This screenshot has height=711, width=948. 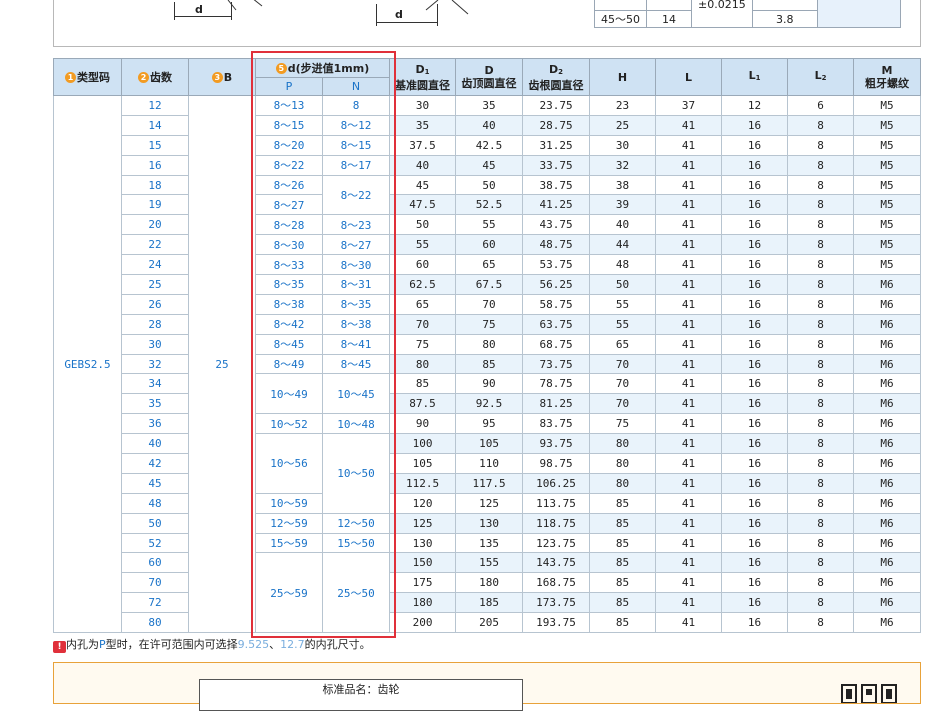 What do you see at coordinates (488, 304) in the screenshot?
I see `table-row: 26 8～38 8～35 65 70 58.75 55 41 16 8 M6` at bounding box center [488, 304].